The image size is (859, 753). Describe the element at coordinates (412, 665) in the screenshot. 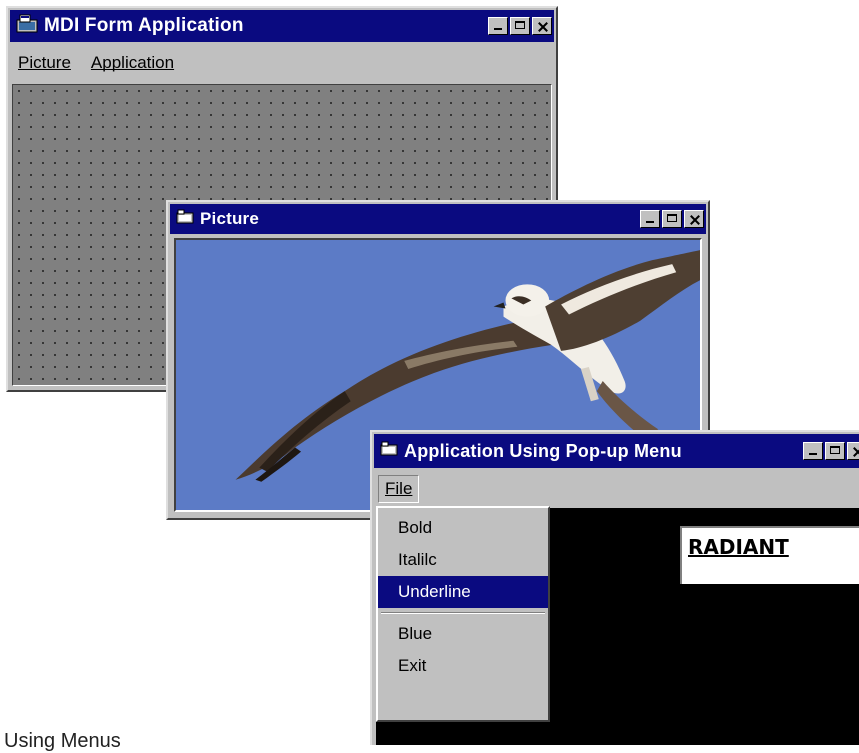

I see `menu-item-exit-label: Exit` at that location.